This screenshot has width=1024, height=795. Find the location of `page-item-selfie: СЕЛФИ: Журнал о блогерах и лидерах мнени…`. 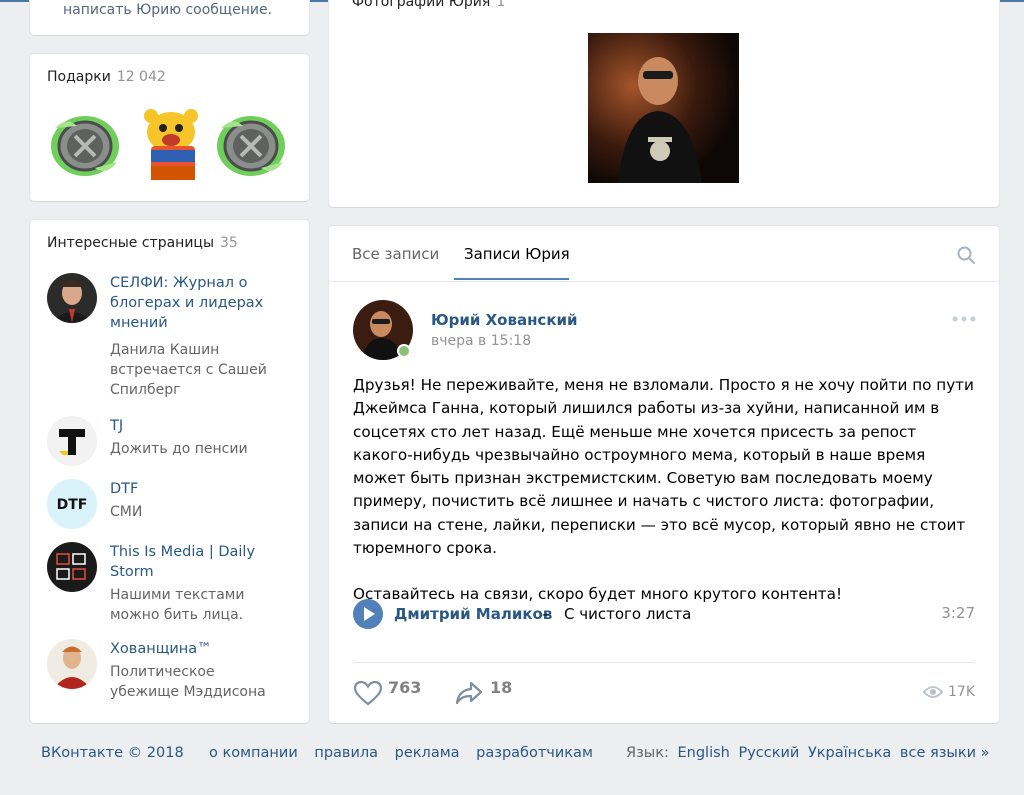

page-item-selfie: СЕЛФИ: Журнал о блогерах и лидерах мнени… is located at coordinates (172, 335).